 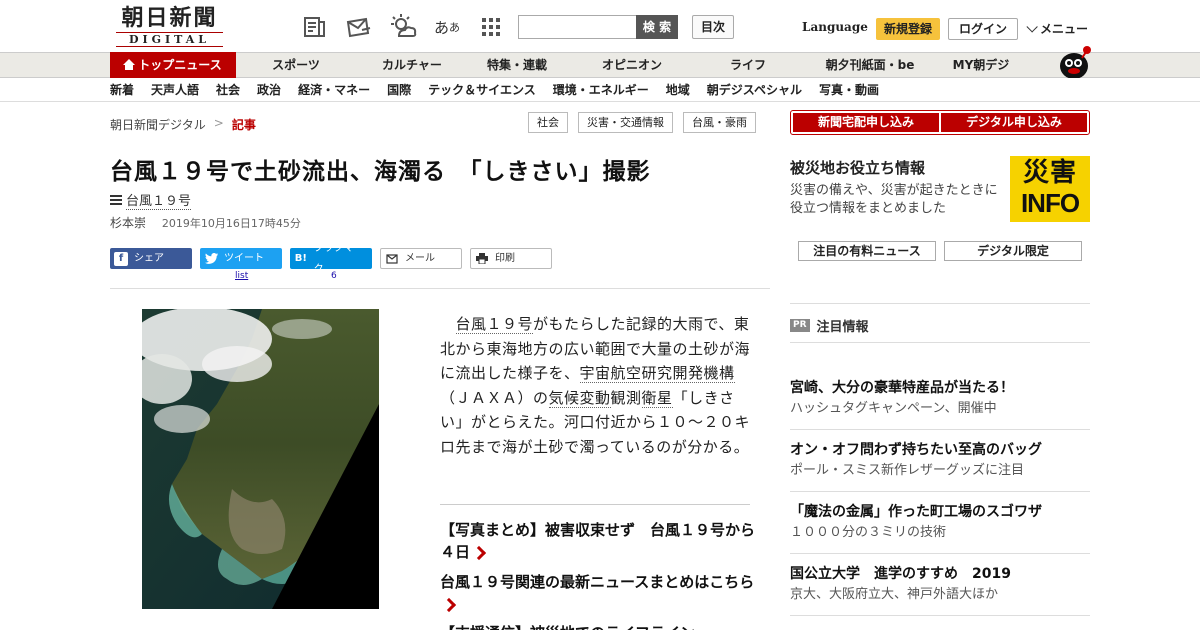 I want to click on related-link-support: 【支援通信】被災地でのライフライン, so click(x=600, y=626).